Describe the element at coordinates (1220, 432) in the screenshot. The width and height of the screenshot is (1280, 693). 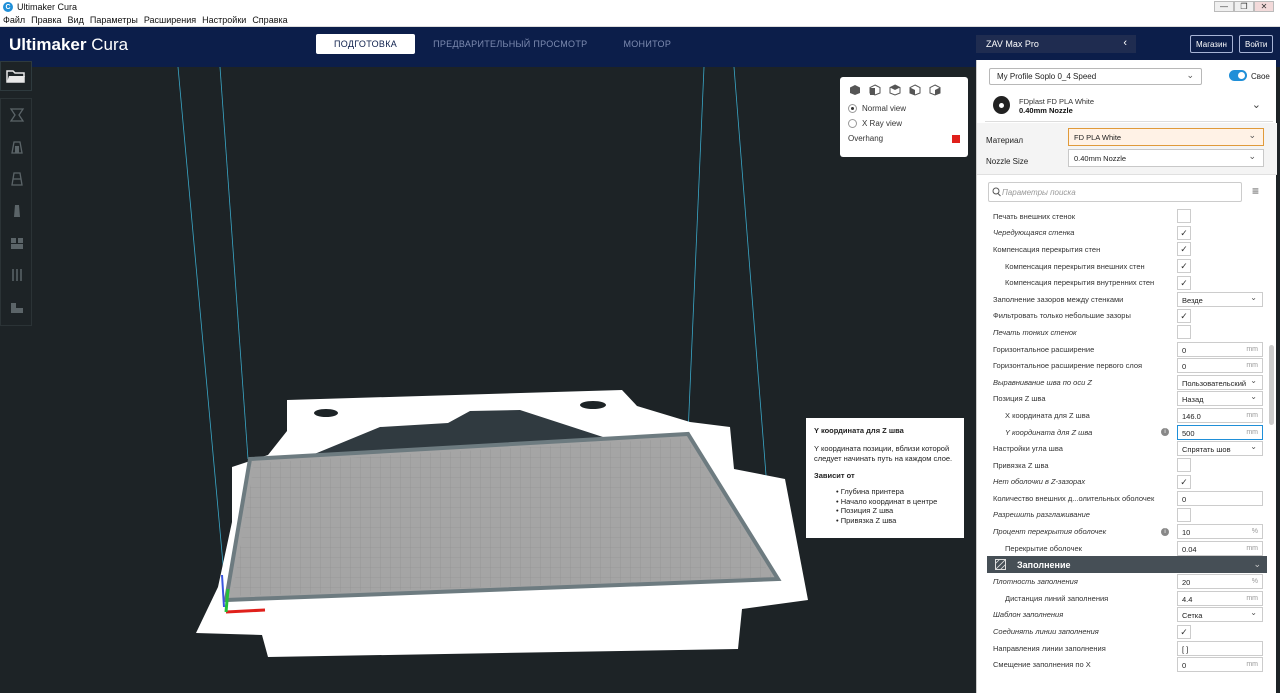
I see `setting-input: 500 mm` at that location.